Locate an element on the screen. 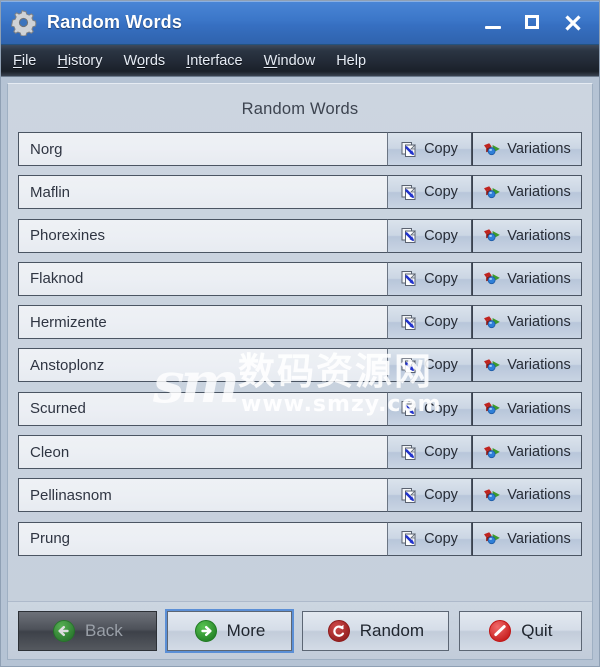  word-row: Phorexines Copy Variations is located at coordinates (300, 235).